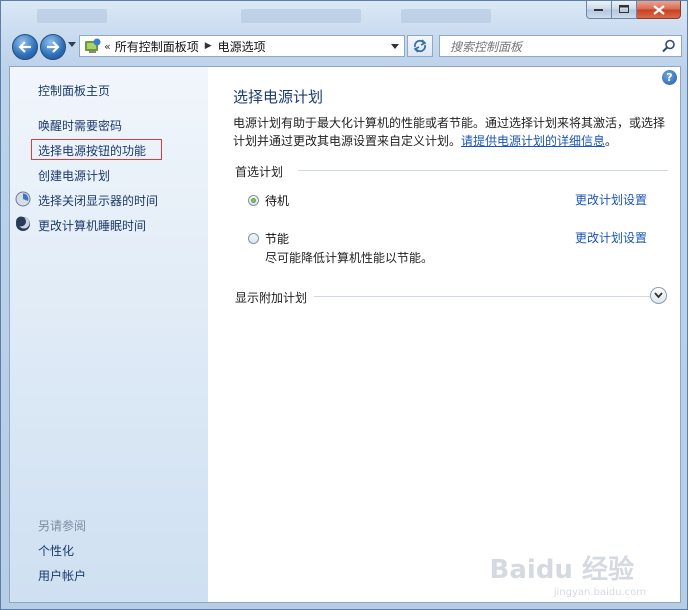 The height and width of the screenshot is (610, 688). I want to click on plan-power-saver-radio, so click(253, 238).